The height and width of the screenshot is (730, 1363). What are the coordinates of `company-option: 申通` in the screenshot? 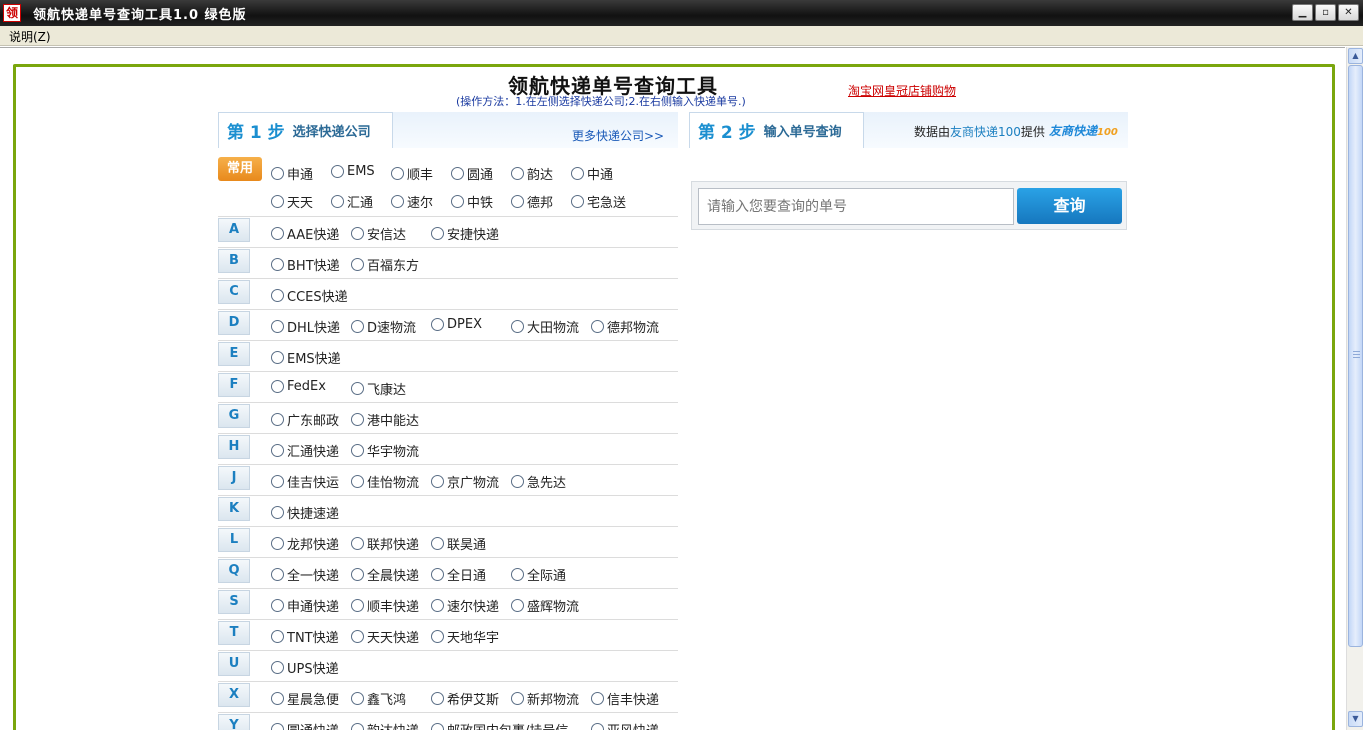 It's located at (292, 173).